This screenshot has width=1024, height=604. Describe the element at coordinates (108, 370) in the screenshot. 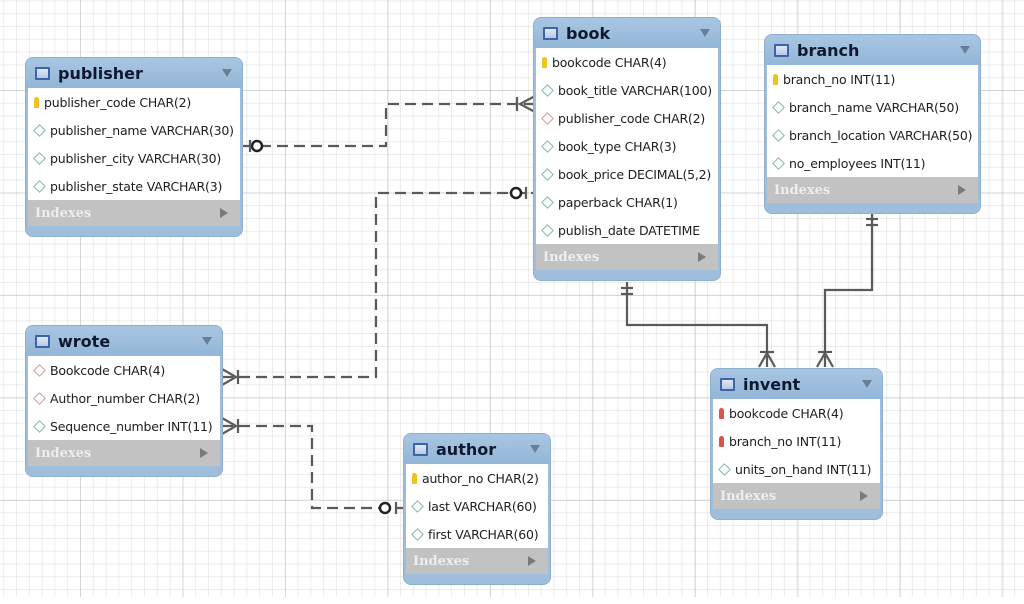

I see `column-label: Bookcode CHAR(4)` at that location.